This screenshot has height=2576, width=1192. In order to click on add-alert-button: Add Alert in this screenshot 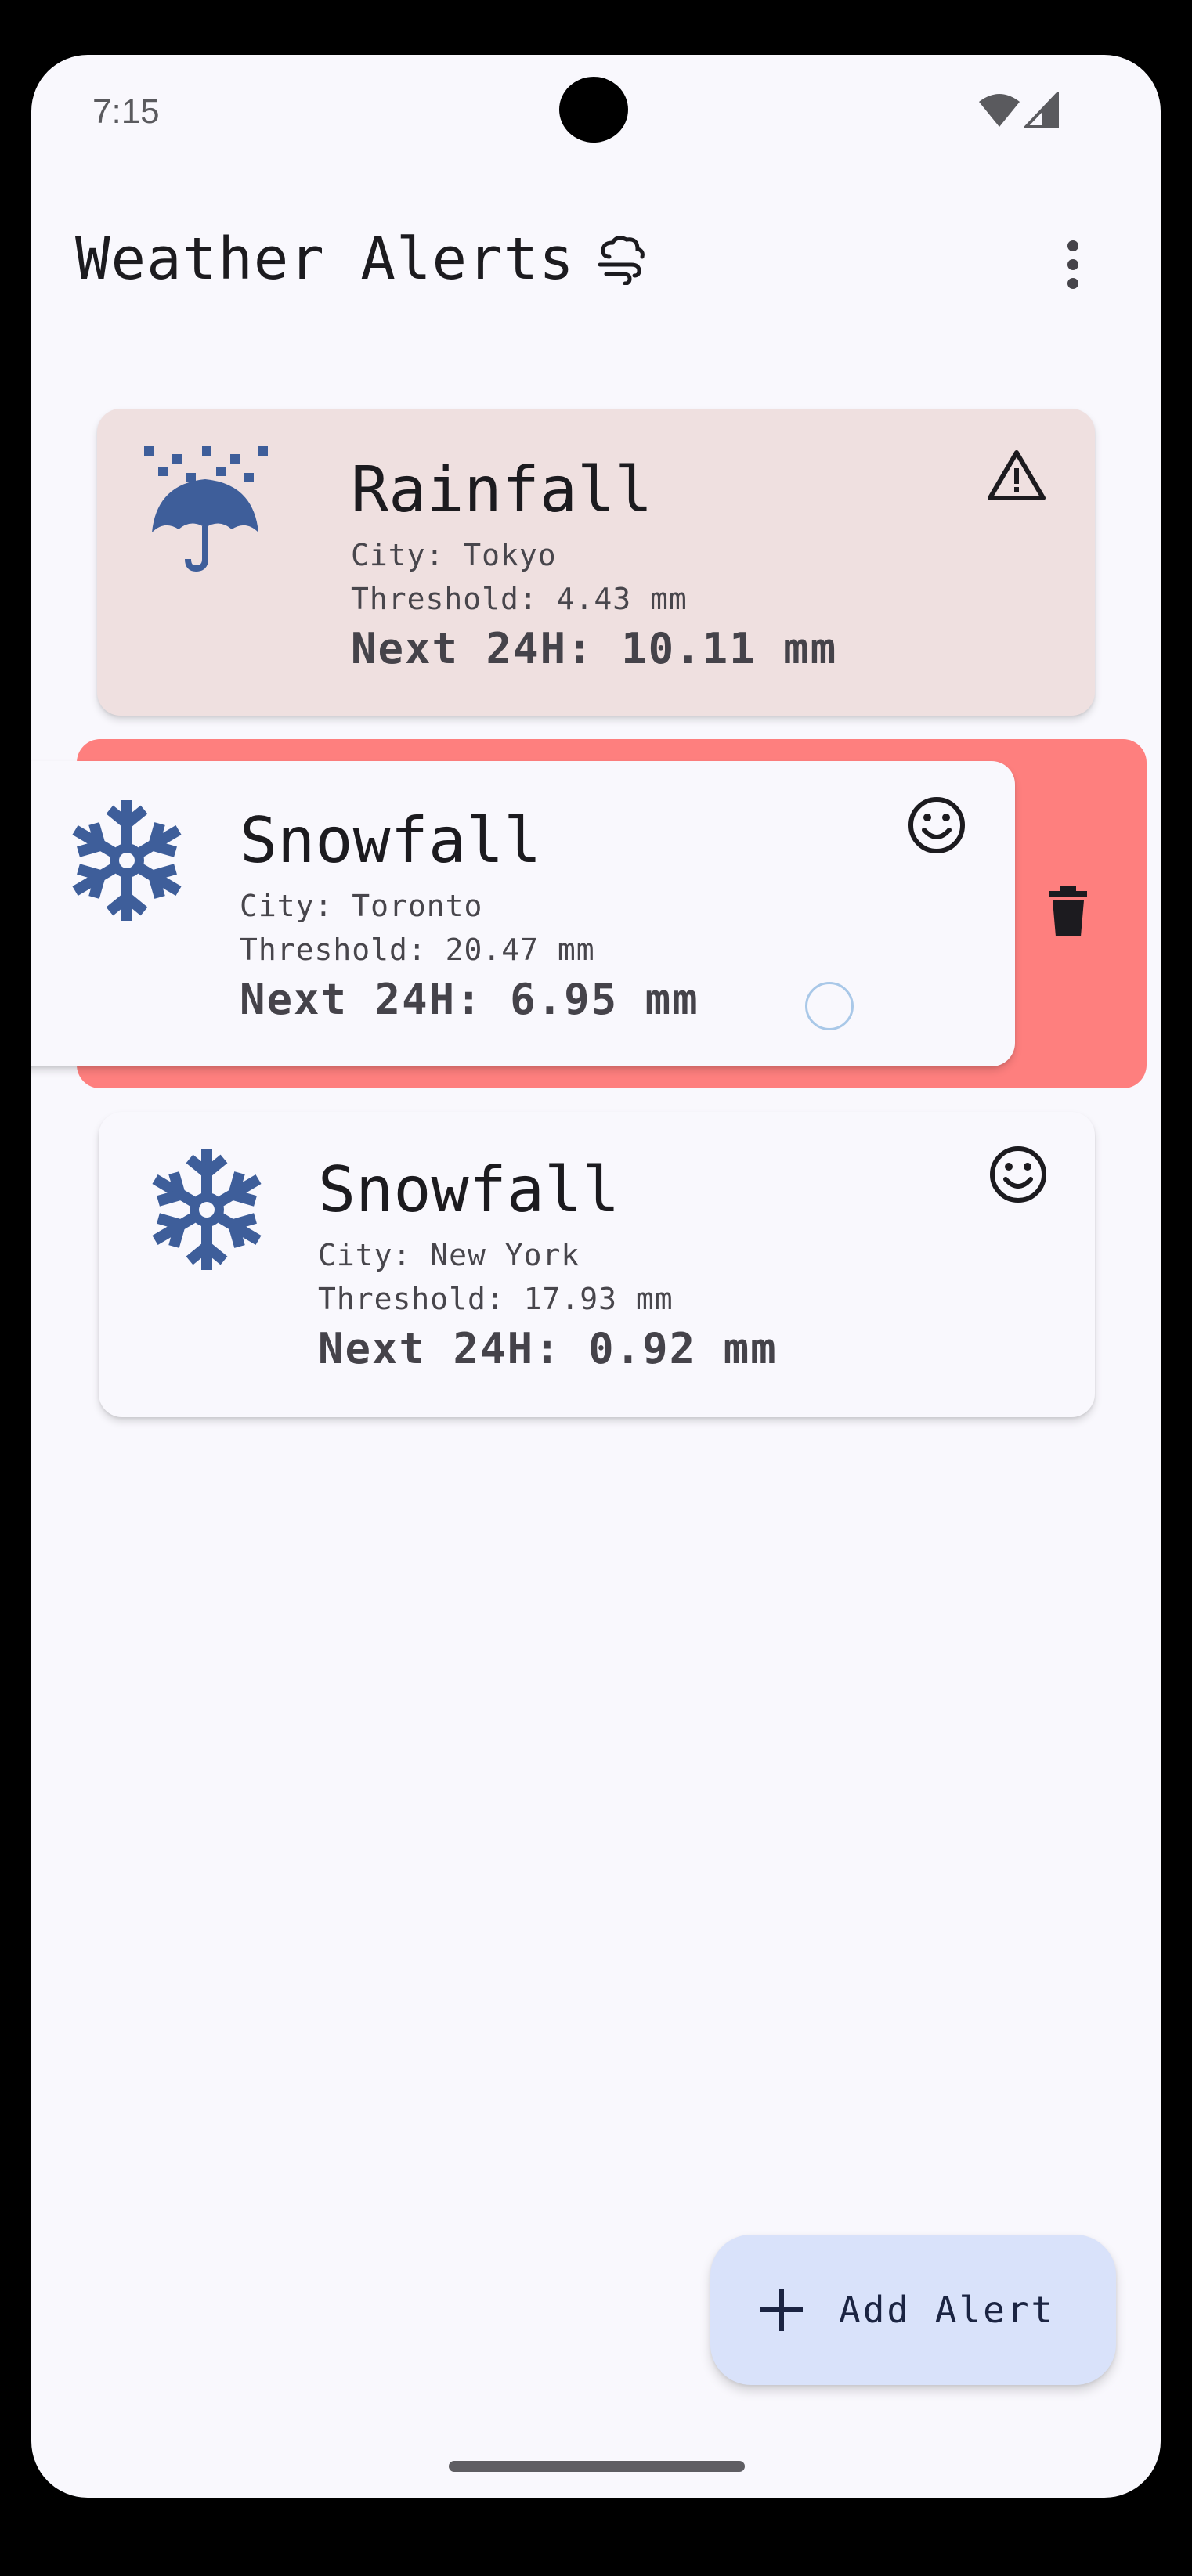, I will do `click(913, 2310)`.